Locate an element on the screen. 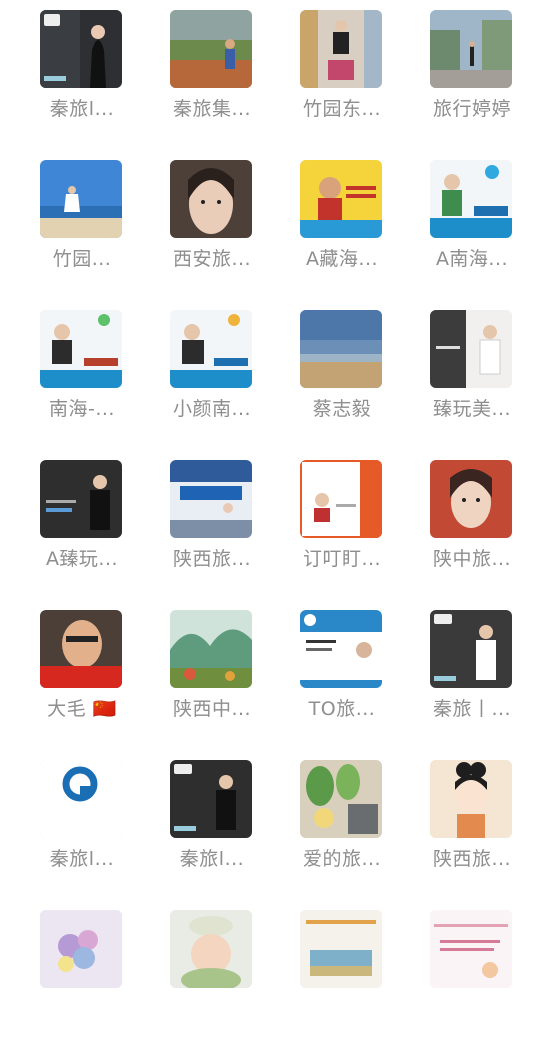 The image size is (555, 1050). beach-woman-avatar is located at coordinates (81, 199).